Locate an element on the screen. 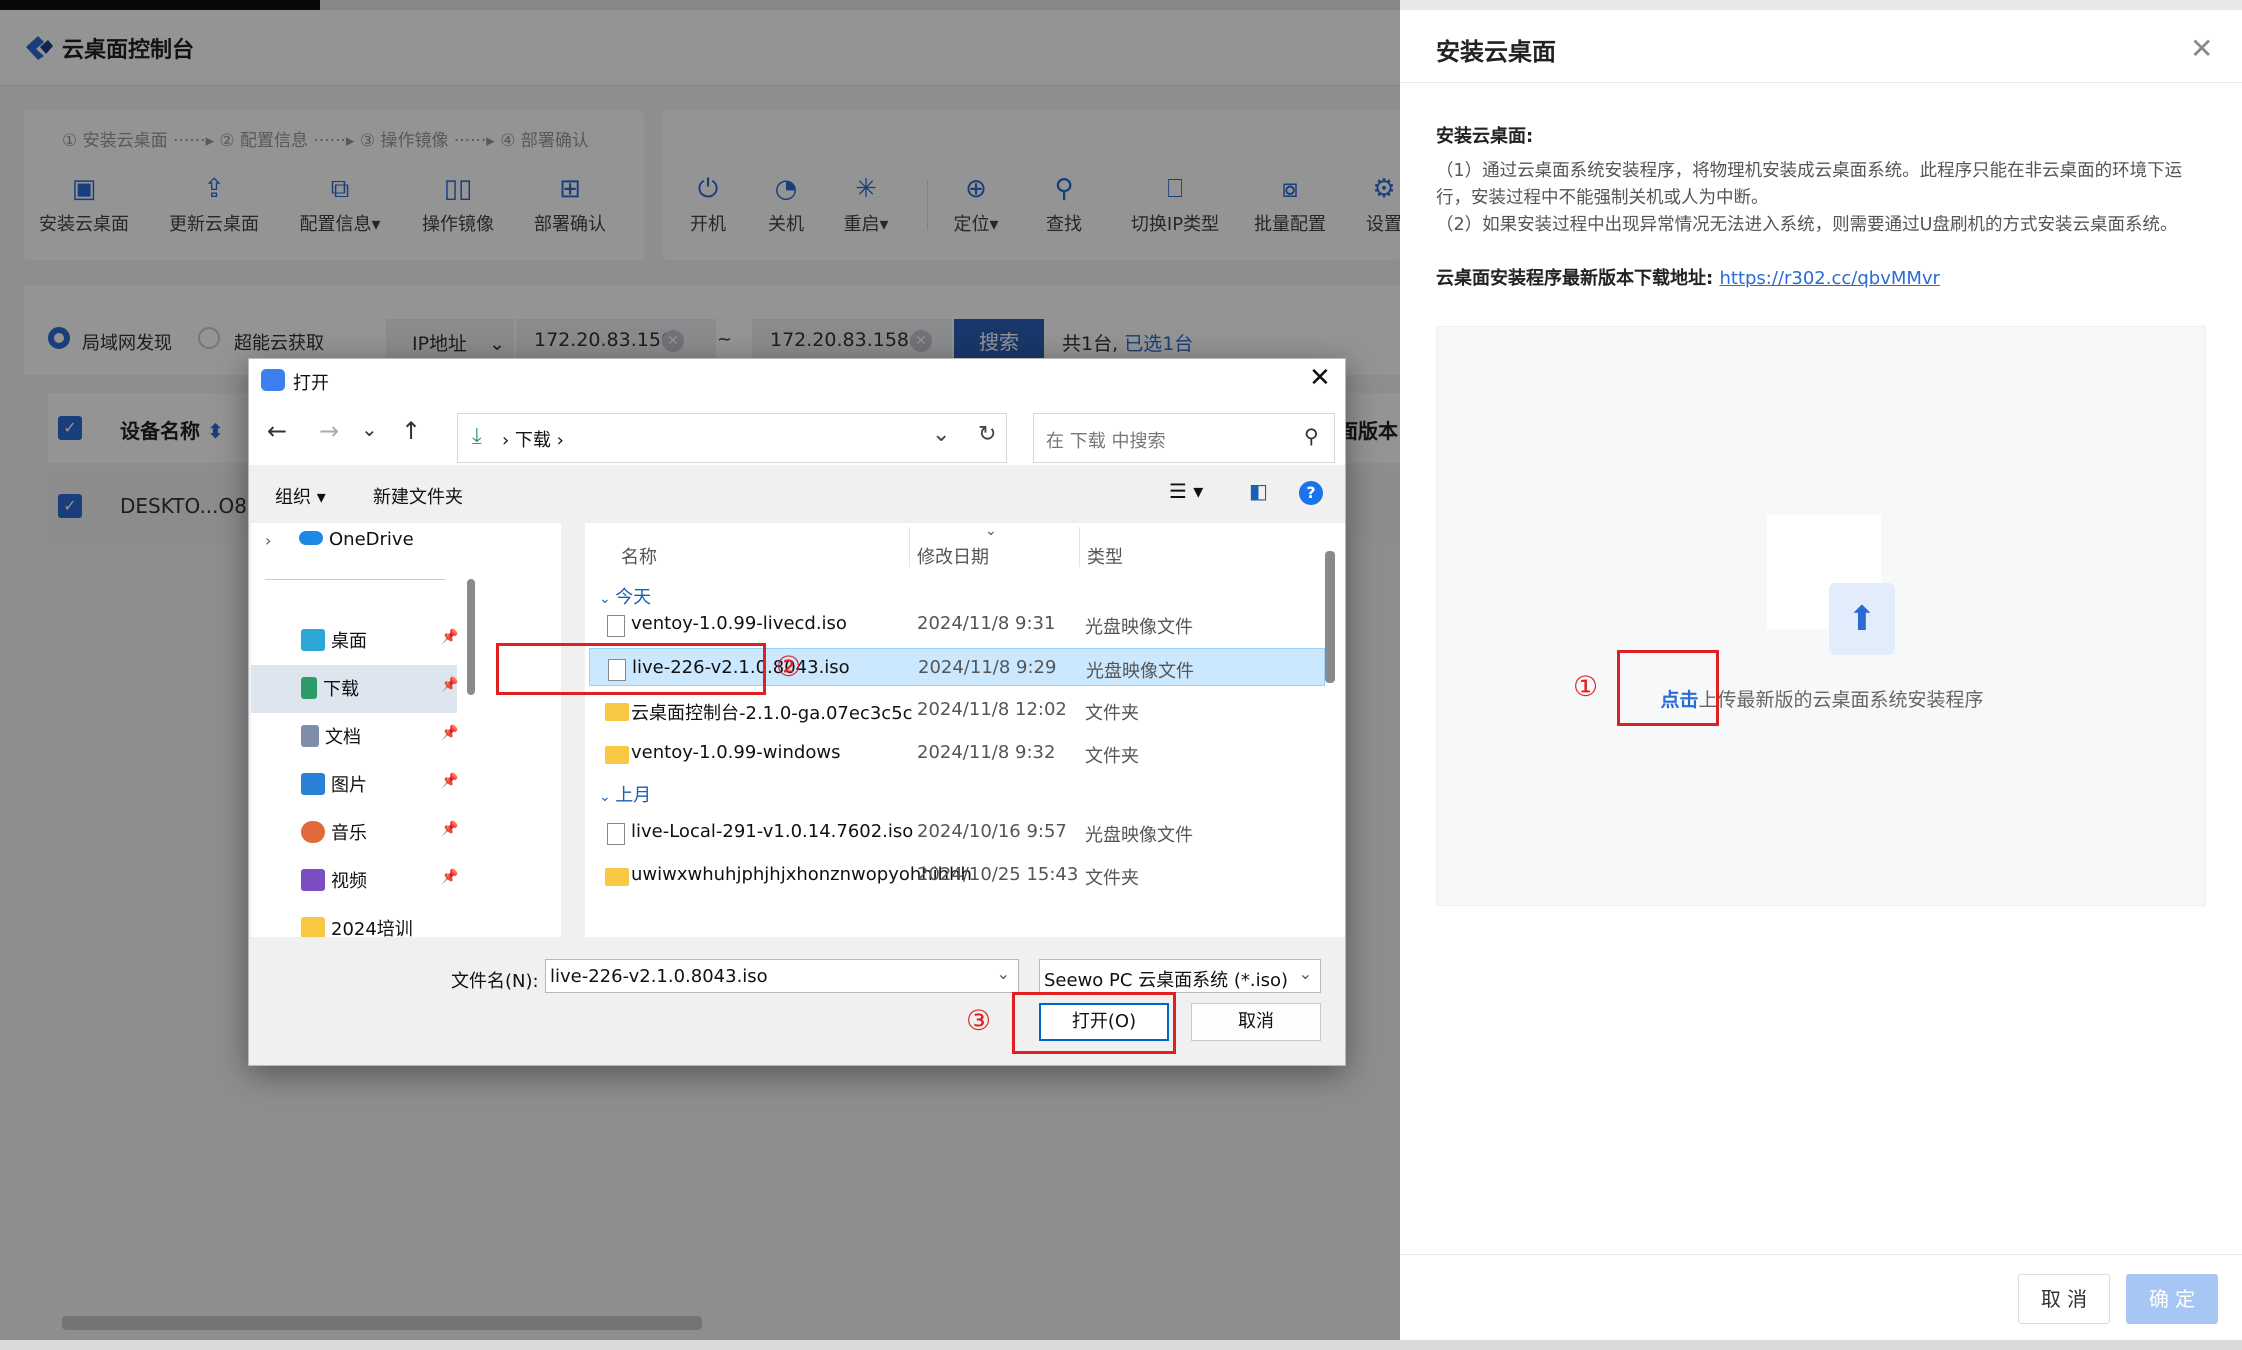 The width and height of the screenshot is (2242, 1350). dialog-navbar: ← → ⌄ ↑ ⤓ › 下载 › ⌄ ↻ 在 下载 中搜索 ⚲ is located at coordinates (797, 433).